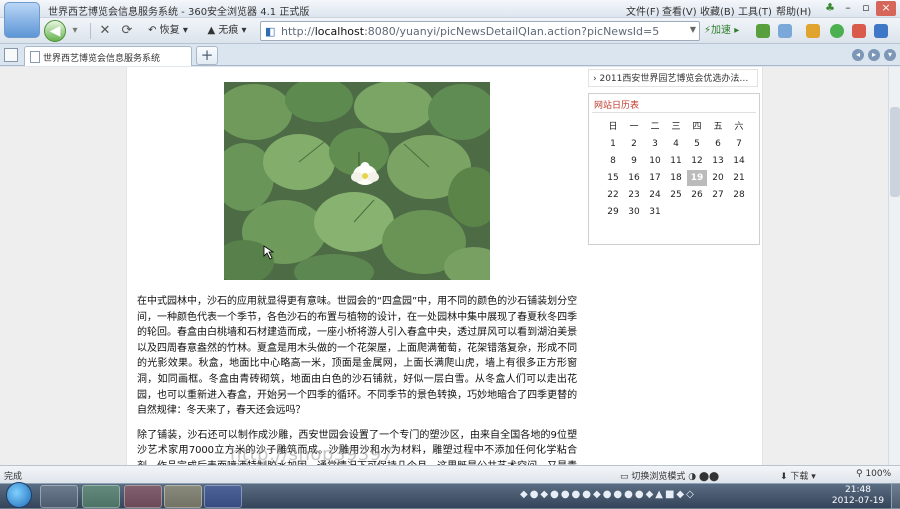  Describe the element at coordinates (634, 178) in the screenshot. I see `calendar-day: 16` at that location.